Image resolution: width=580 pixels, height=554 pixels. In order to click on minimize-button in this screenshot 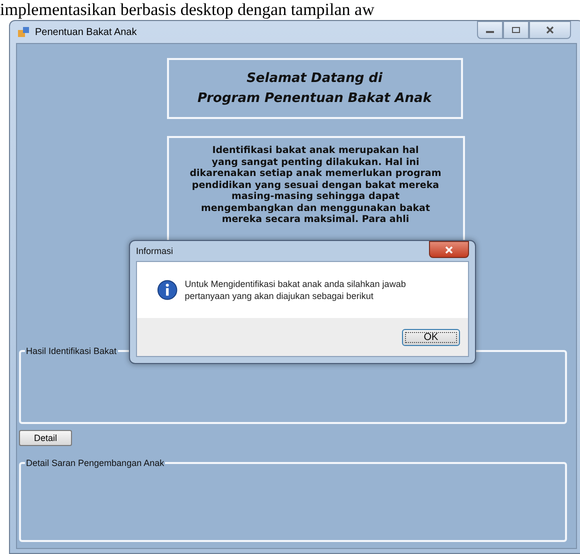, I will do `click(490, 30)`.